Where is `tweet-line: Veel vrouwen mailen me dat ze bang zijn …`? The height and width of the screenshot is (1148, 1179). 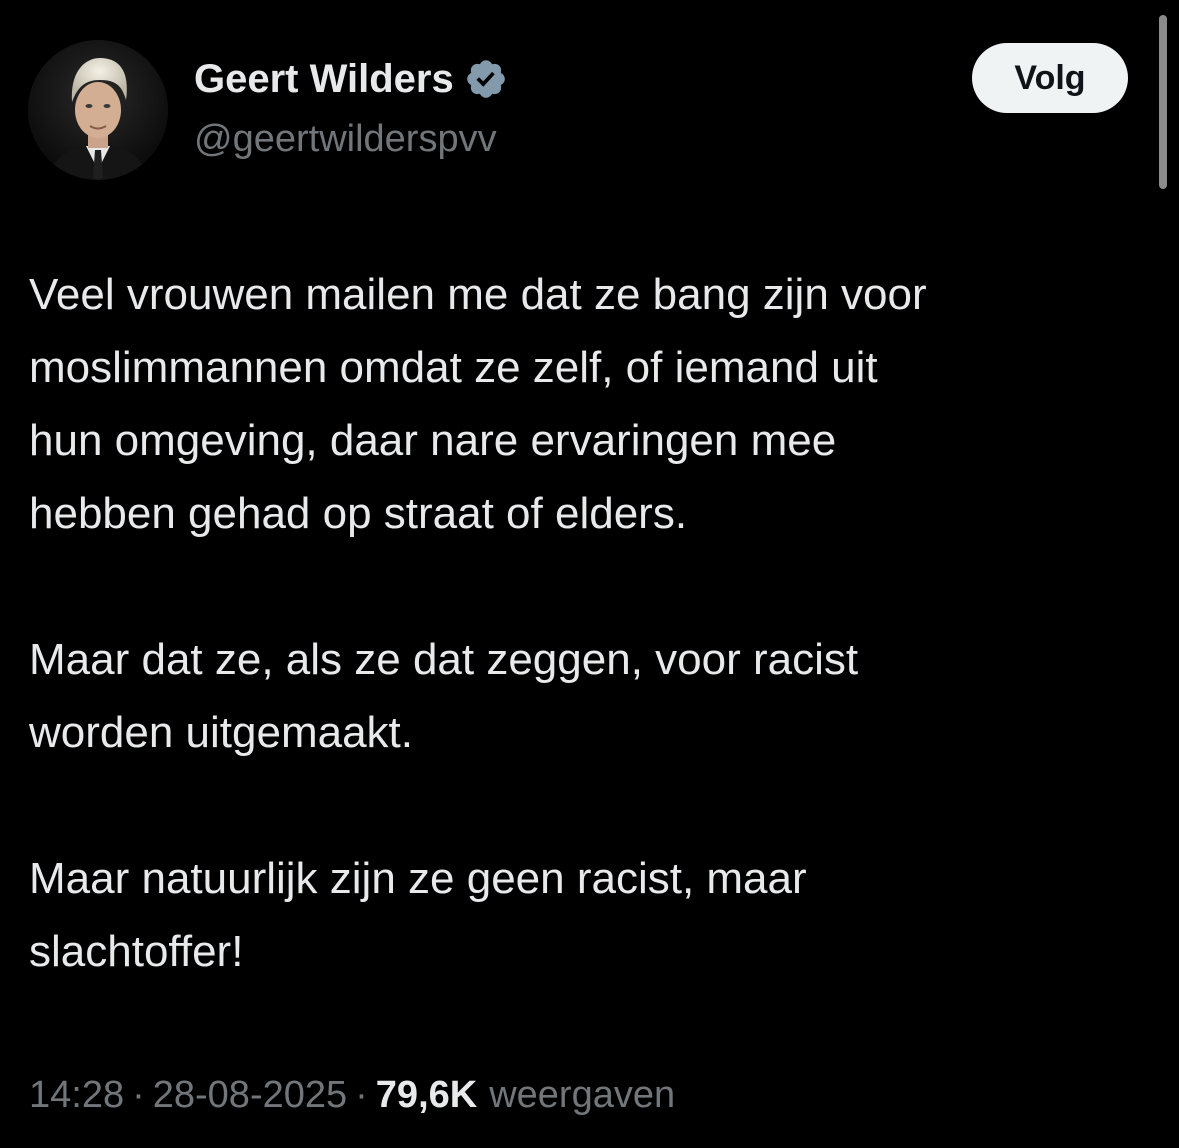 tweet-line: Veel vrouwen mailen me dat ze bang zijn … is located at coordinates (478, 294).